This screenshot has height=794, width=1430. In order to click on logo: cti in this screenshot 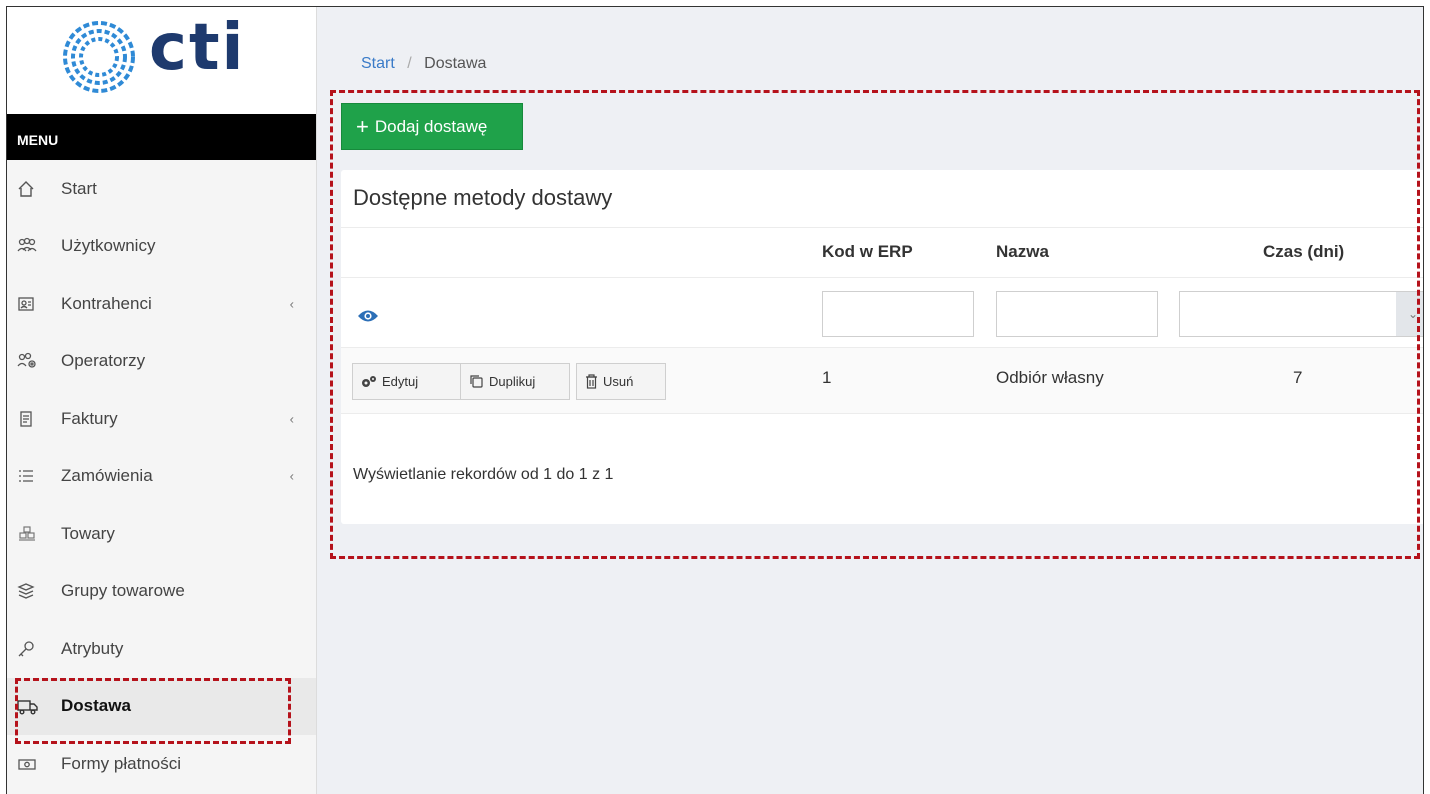, I will do `click(161, 60)`.